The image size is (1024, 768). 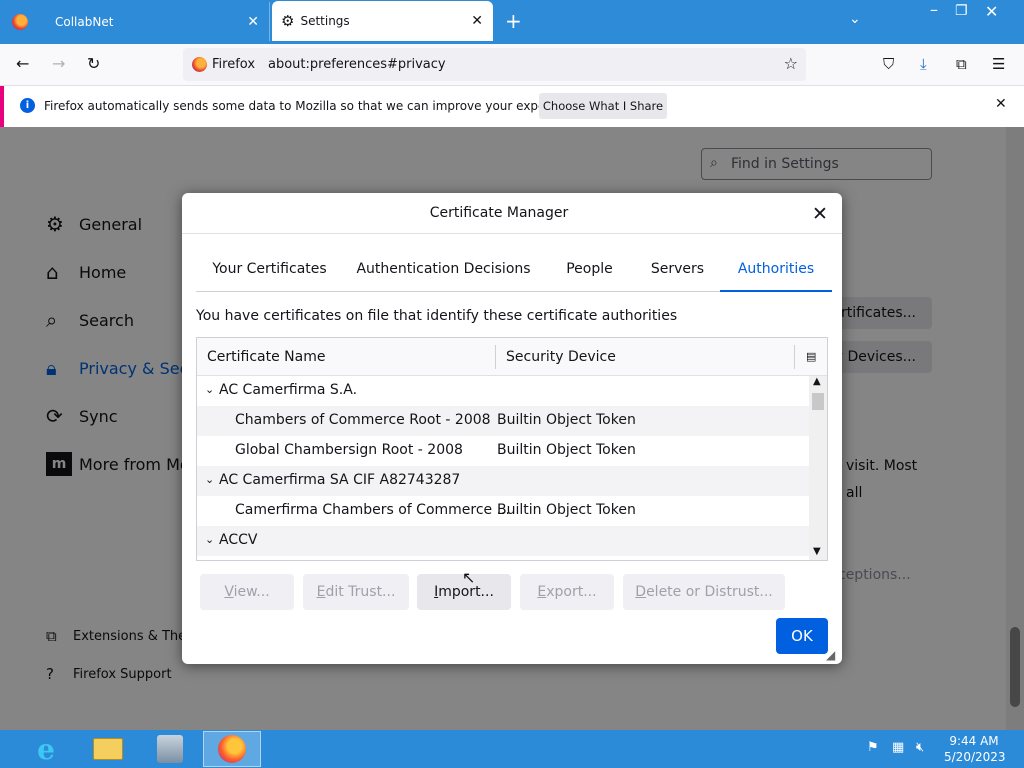 I want to click on folder-icon, so click(x=108, y=749).